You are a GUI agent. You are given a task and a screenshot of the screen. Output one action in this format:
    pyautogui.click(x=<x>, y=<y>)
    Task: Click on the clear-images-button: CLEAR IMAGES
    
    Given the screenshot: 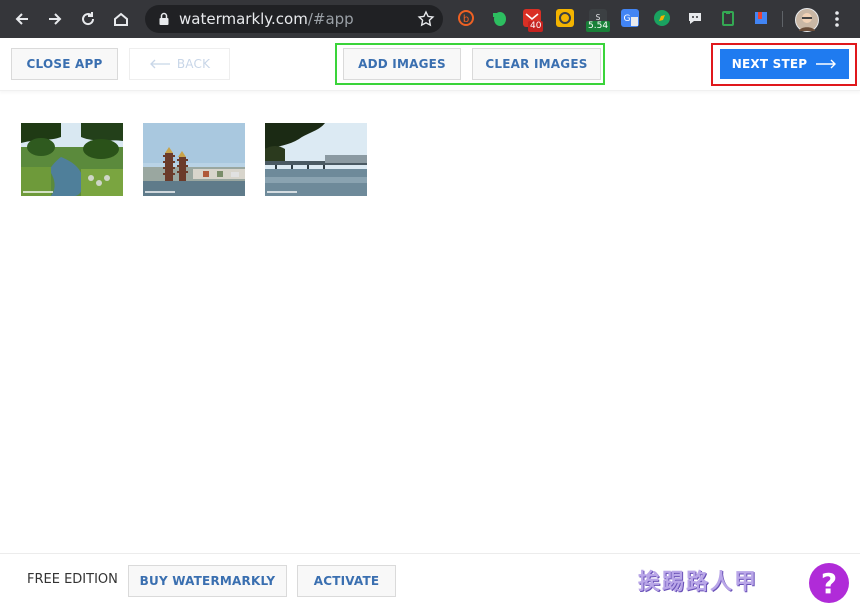 What is the action you would take?
    pyautogui.click(x=536, y=64)
    